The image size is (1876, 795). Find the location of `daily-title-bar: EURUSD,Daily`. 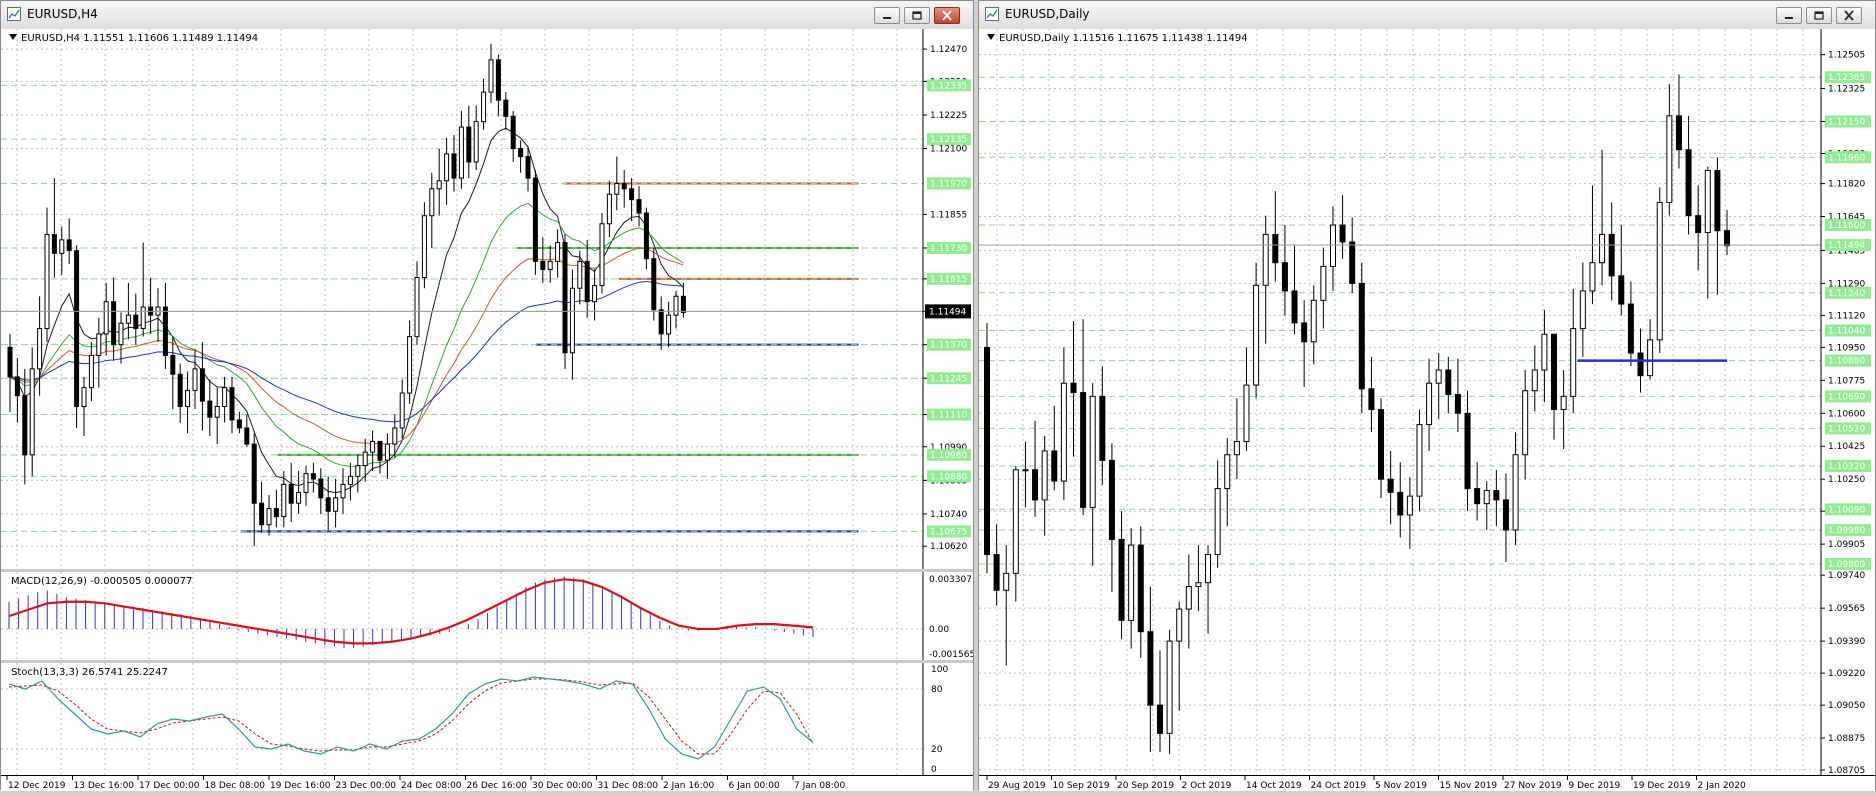

daily-title-bar: EURUSD,Daily is located at coordinates (1427, 15).